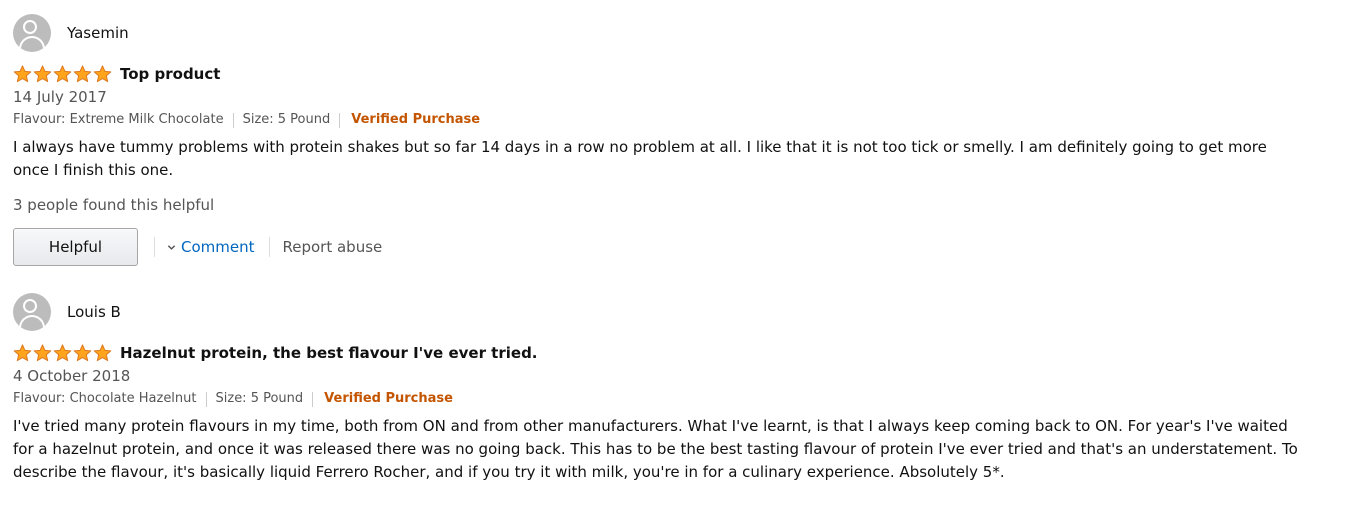 The image size is (1353, 509). What do you see at coordinates (114, 205) in the screenshot?
I see `helpful-count: 3 people found this helpful` at bounding box center [114, 205].